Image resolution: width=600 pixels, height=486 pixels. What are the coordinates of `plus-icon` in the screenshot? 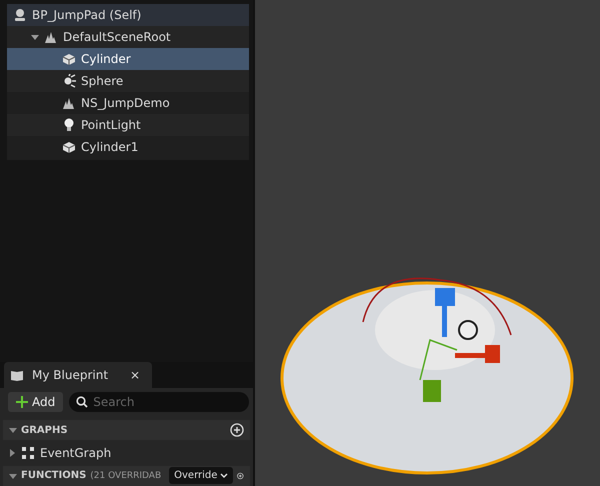 It's located at (22, 402).